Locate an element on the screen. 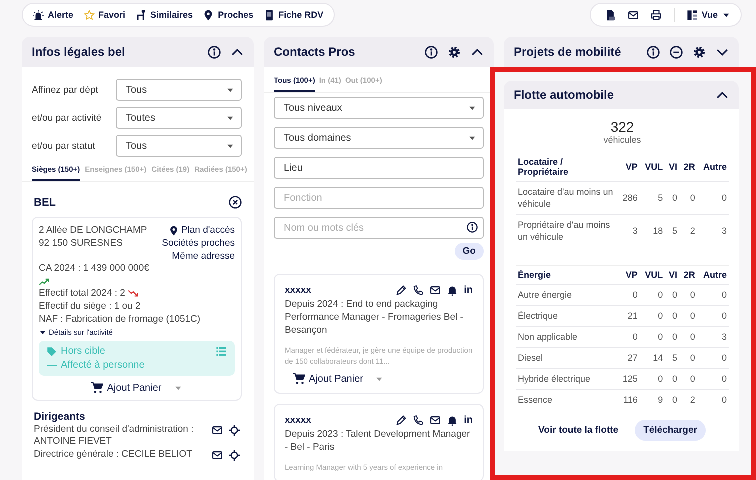  company-name: BEL is located at coordinates (45, 202).